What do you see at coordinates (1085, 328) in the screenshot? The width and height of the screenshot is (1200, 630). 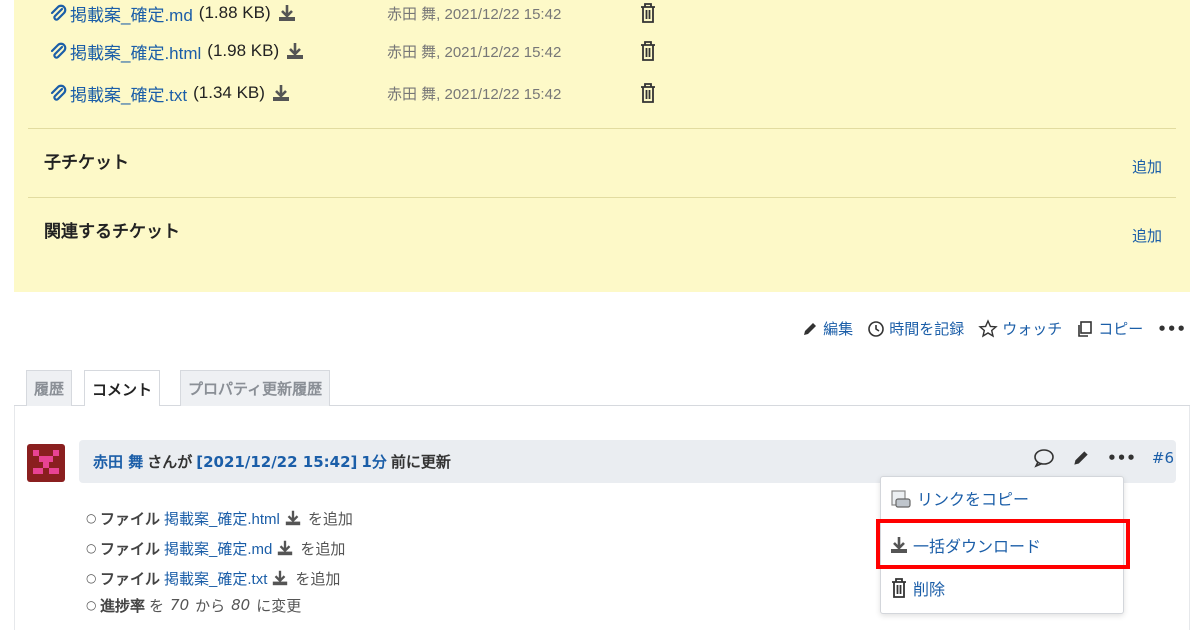 I see `copy-icon` at bounding box center [1085, 328].